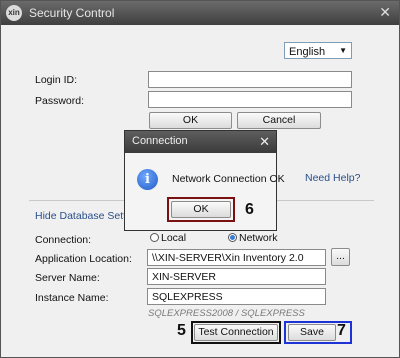 The height and width of the screenshot is (358, 400). I want to click on test-connection-button: Test Connection, so click(236, 332).